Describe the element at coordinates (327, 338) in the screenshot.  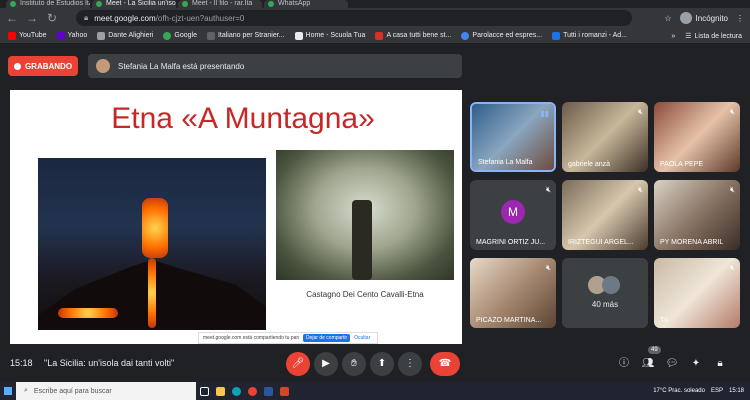
I see `stop-sharing-button: Dejar de compartir` at that location.